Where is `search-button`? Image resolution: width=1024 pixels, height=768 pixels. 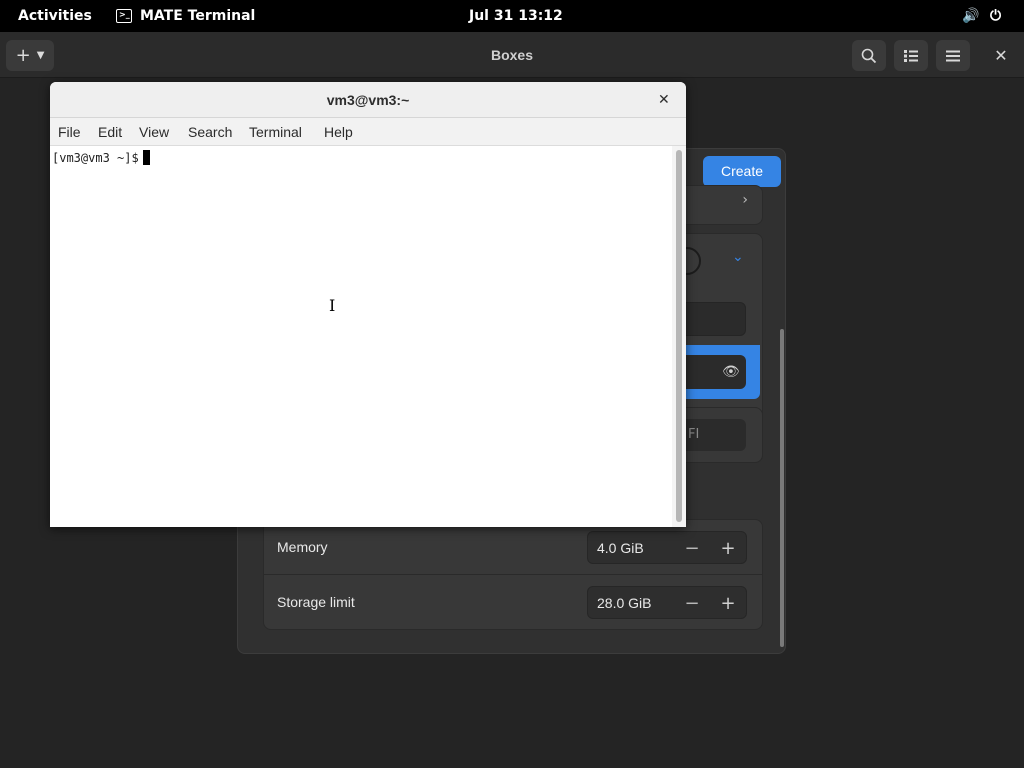 search-button is located at coordinates (869, 55).